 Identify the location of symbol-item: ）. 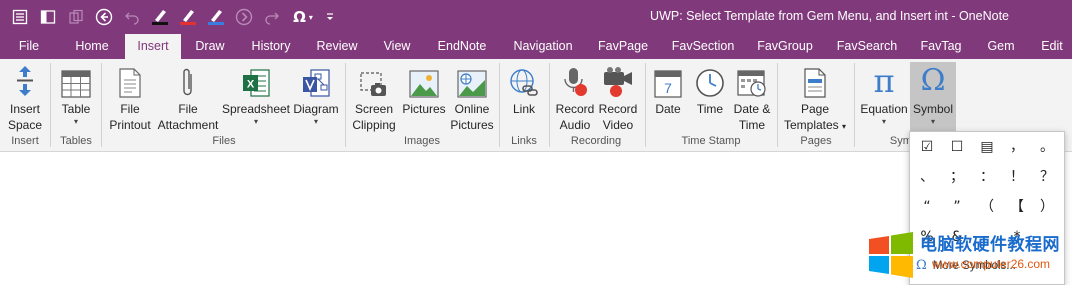
(1047, 207).